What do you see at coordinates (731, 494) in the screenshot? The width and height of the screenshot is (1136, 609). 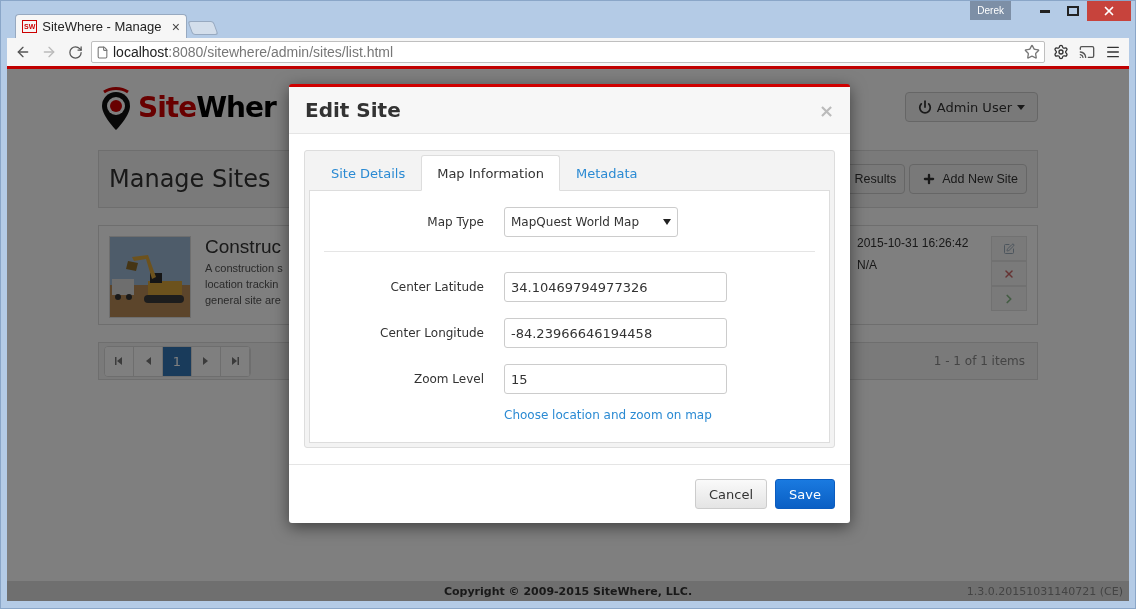 I see `cancel-button: Cancel` at bounding box center [731, 494].